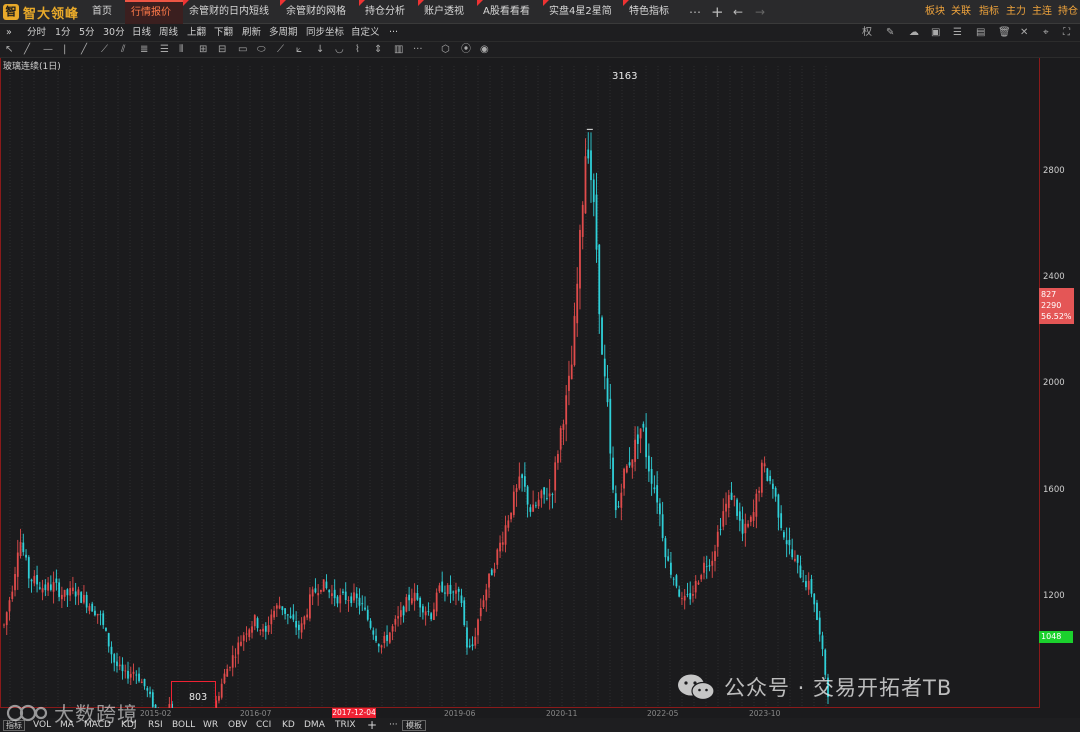 This screenshot has width=1080, height=732. What do you see at coordinates (144, 50) in the screenshot?
I see `channel-icon: ≣` at bounding box center [144, 50].